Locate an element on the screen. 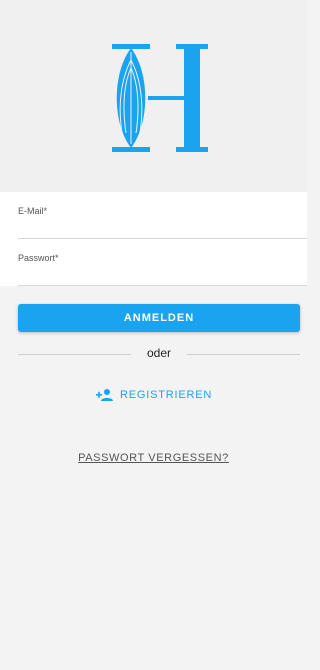 The image size is (320, 670). add-person-icon is located at coordinates (104, 395).